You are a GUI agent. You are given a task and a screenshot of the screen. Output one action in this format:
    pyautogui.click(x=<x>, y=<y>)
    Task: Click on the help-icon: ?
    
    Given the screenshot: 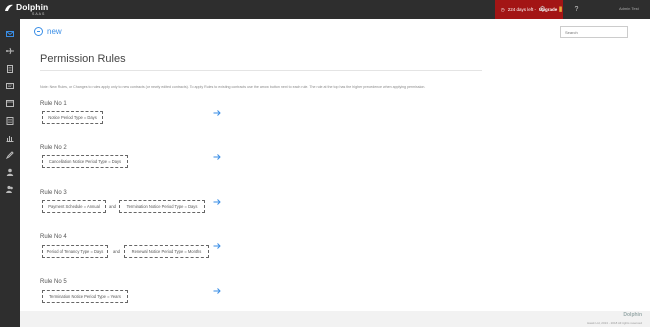 What is the action you would take?
    pyautogui.click(x=576, y=9)
    